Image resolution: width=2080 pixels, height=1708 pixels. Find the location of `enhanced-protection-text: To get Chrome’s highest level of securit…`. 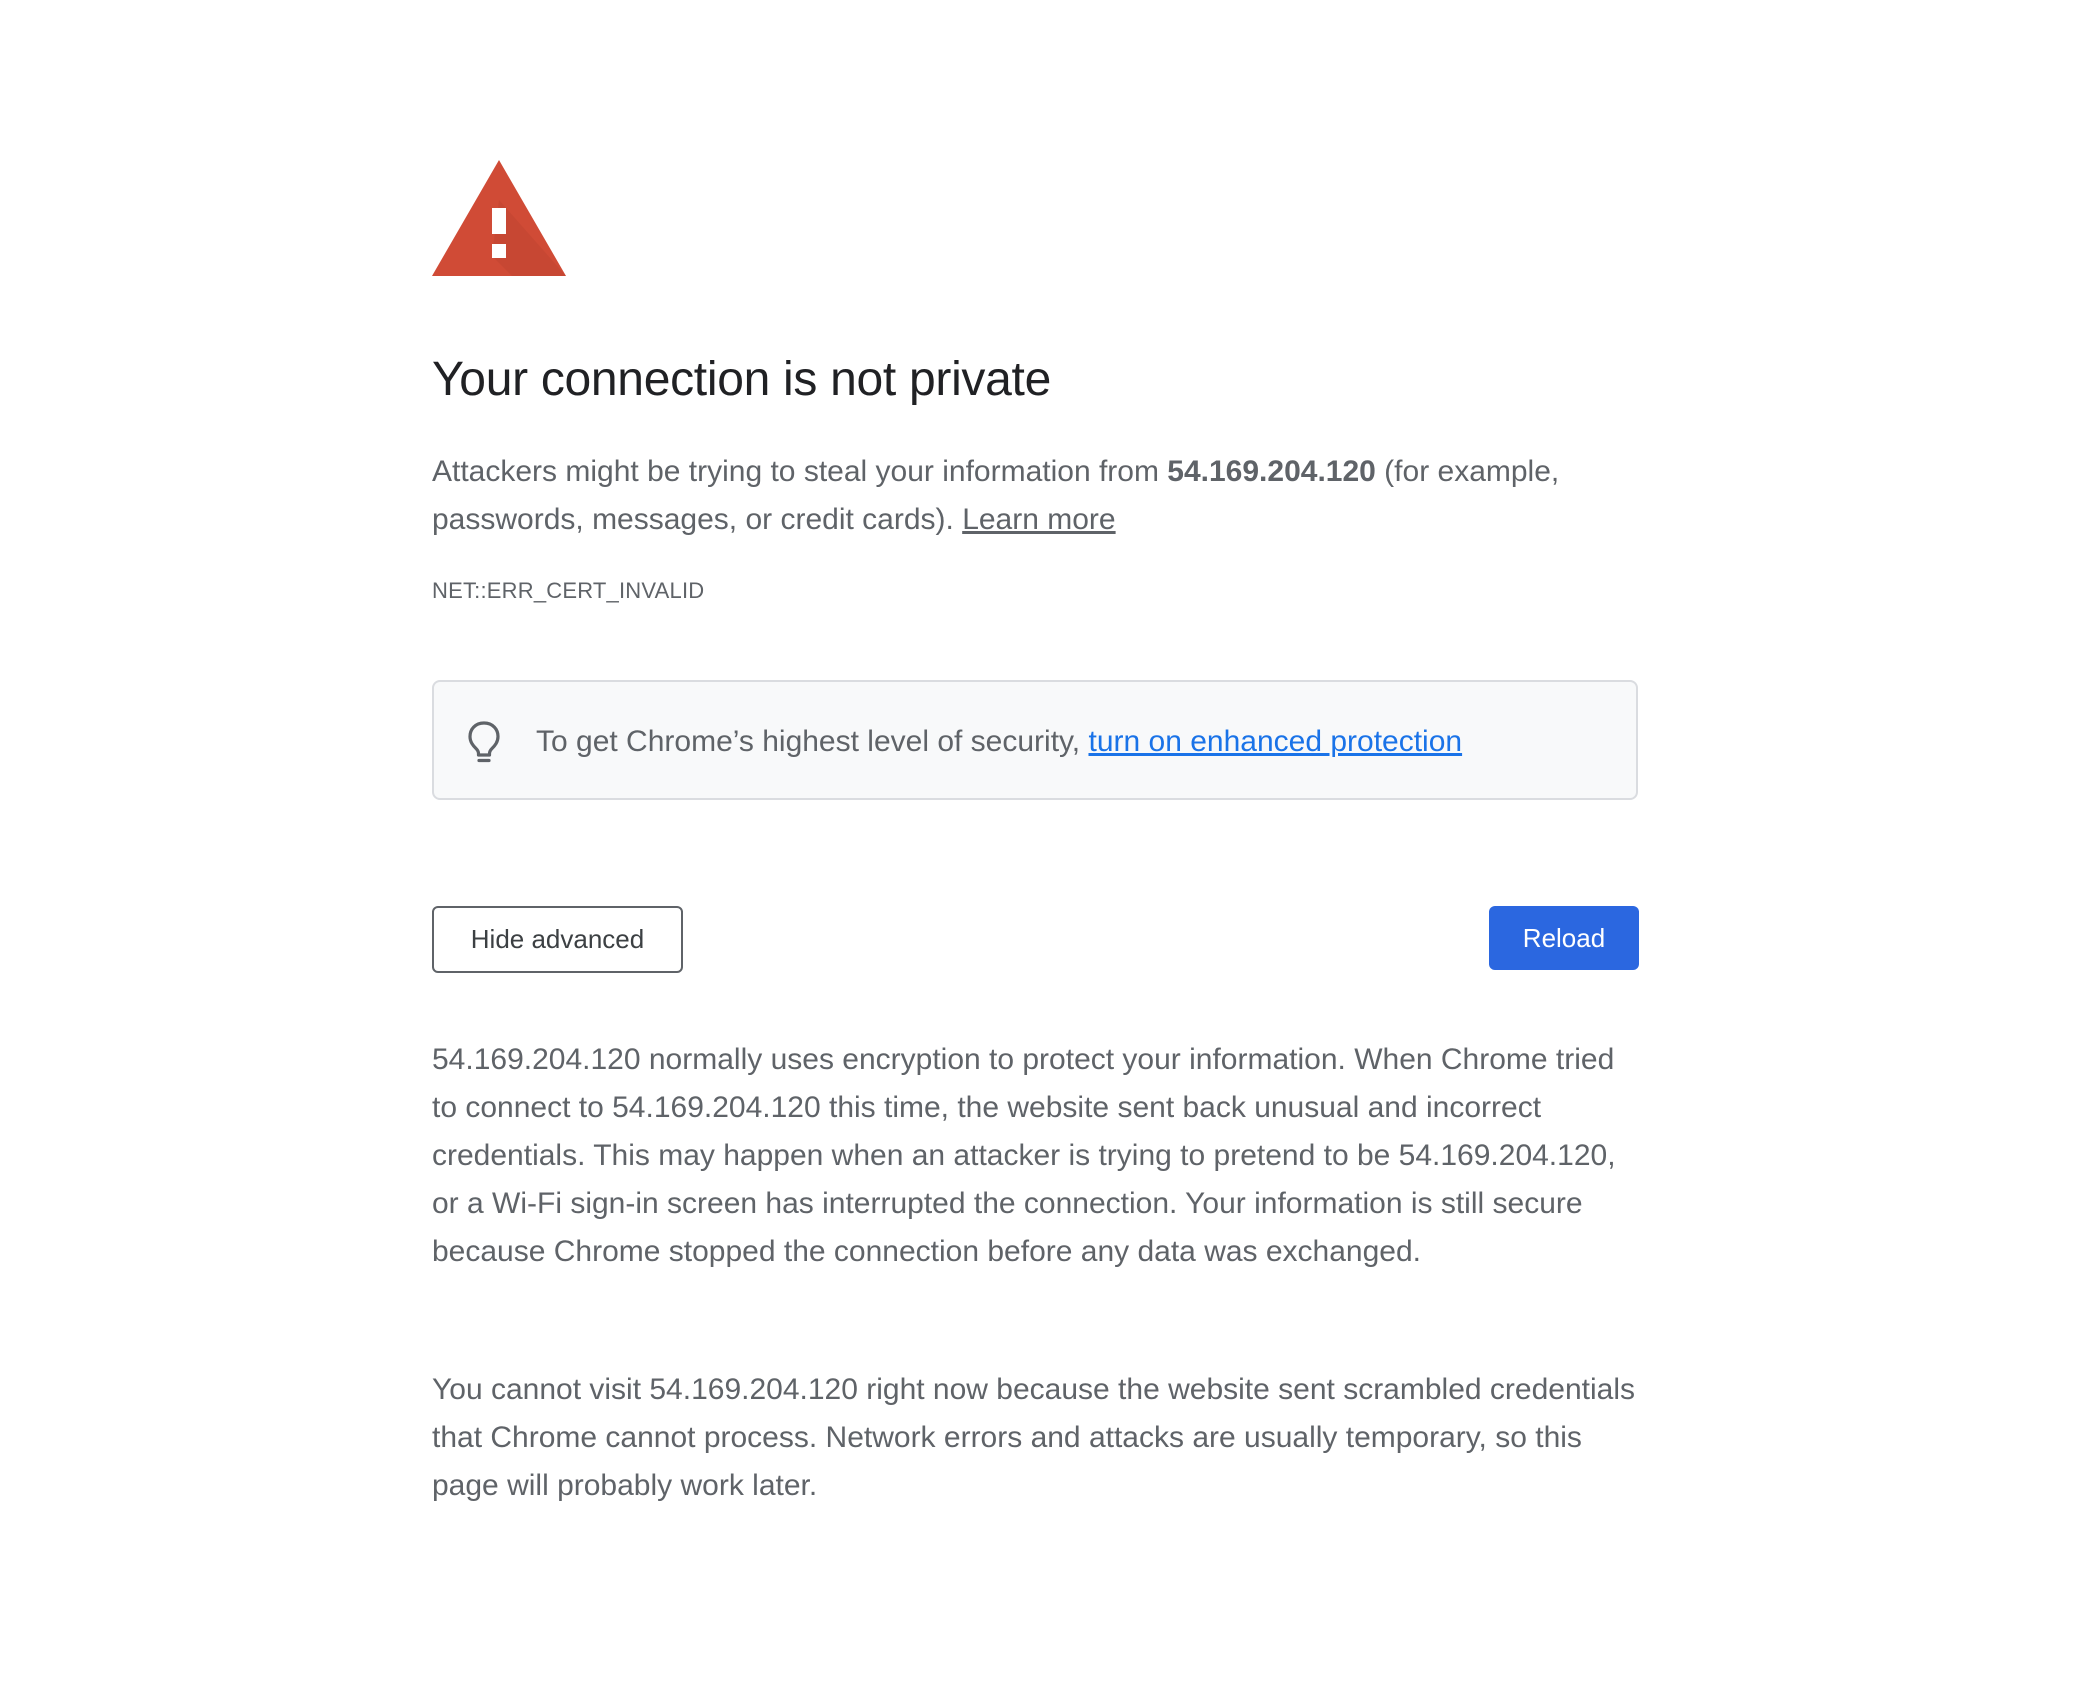

enhanced-protection-text: To get Chrome’s highest level of securit… is located at coordinates (999, 742).